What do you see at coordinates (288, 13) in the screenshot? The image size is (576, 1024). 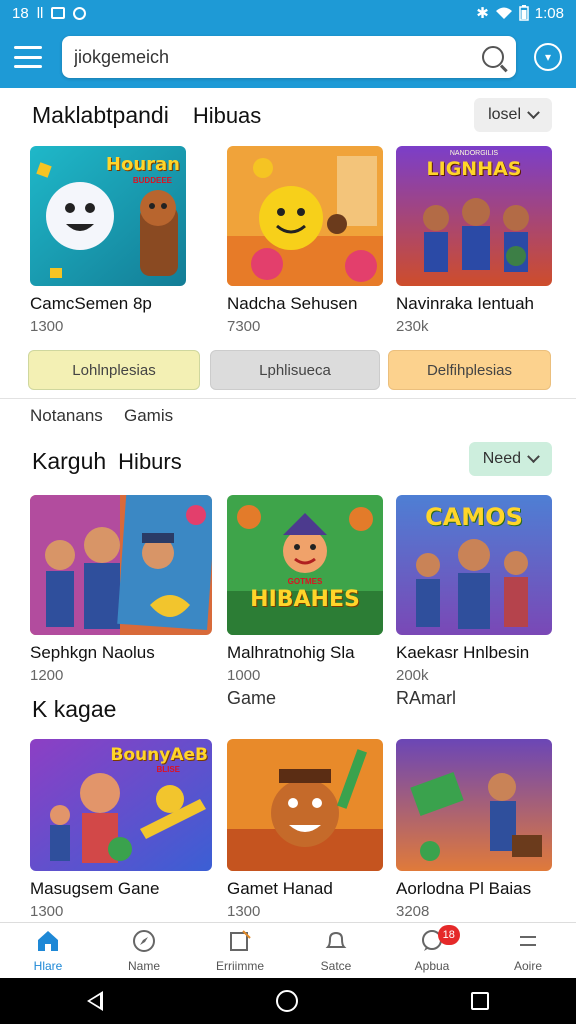 I see `status-bar: 18 ll ✱ 1:08` at bounding box center [288, 13].